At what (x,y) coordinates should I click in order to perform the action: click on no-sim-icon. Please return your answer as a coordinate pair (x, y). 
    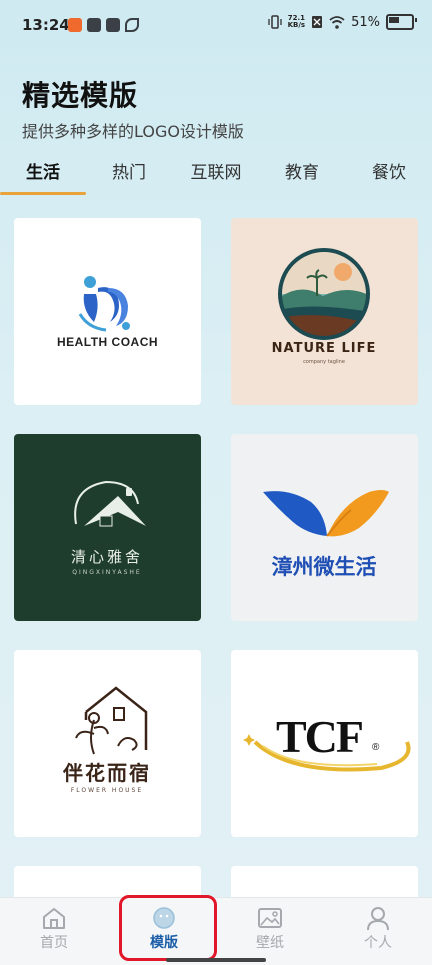
    Looking at the image, I should click on (317, 22).